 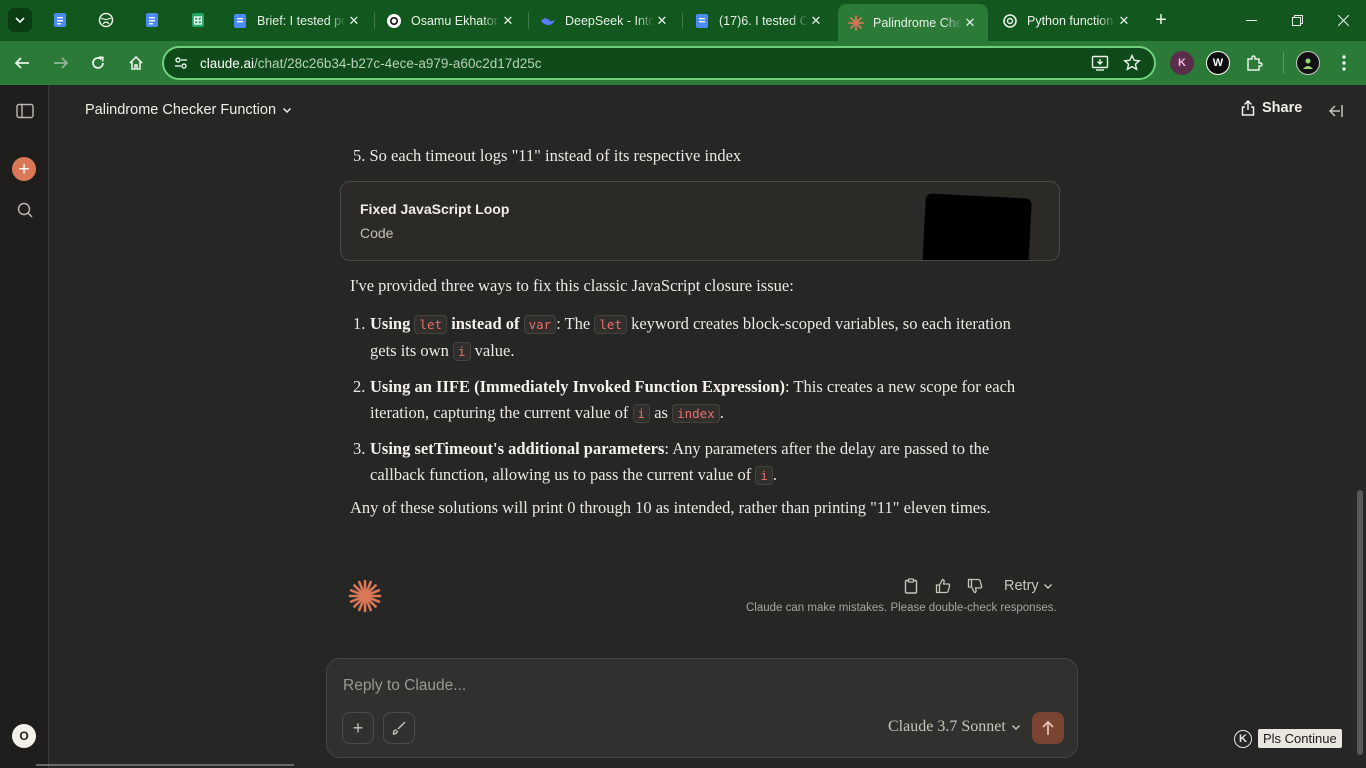 I want to click on inline-code: let, so click(x=610, y=324).